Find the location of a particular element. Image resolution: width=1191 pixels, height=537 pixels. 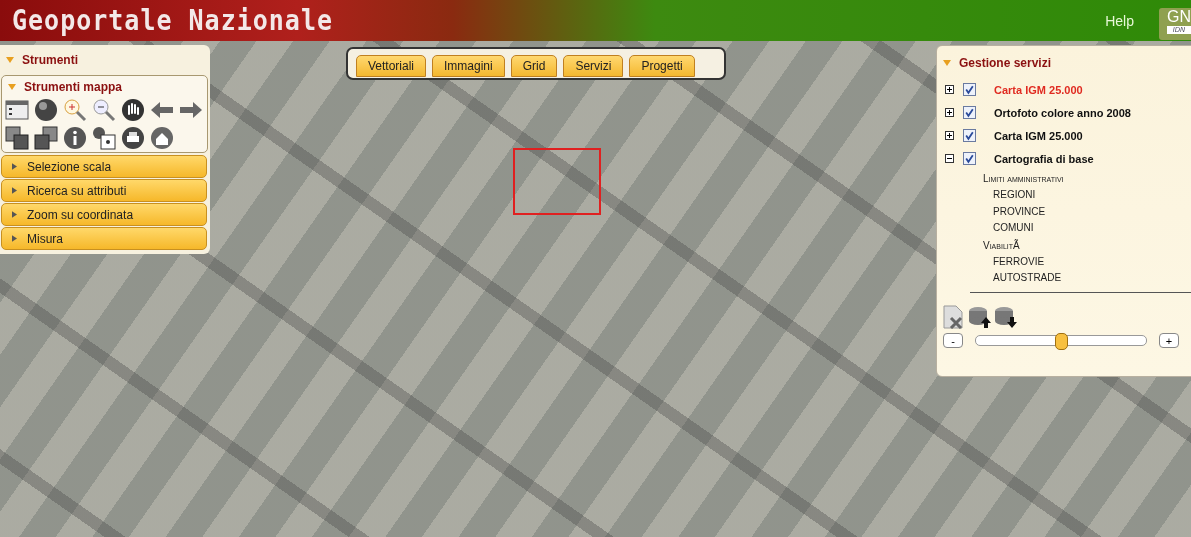

help-link: Help is located at coordinates (1119, 20).